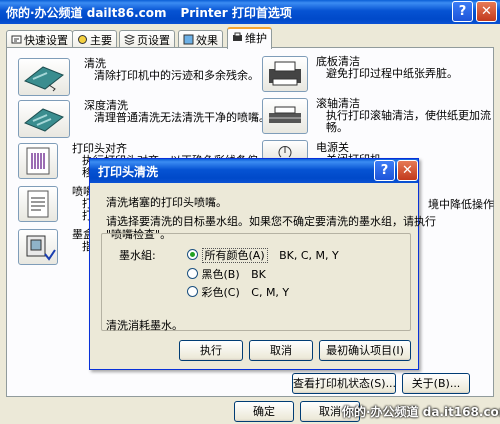 This screenshot has height=424, width=500. What do you see at coordinates (188, 39) in the screenshot?
I see `effects-icon` at bounding box center [188, 39].